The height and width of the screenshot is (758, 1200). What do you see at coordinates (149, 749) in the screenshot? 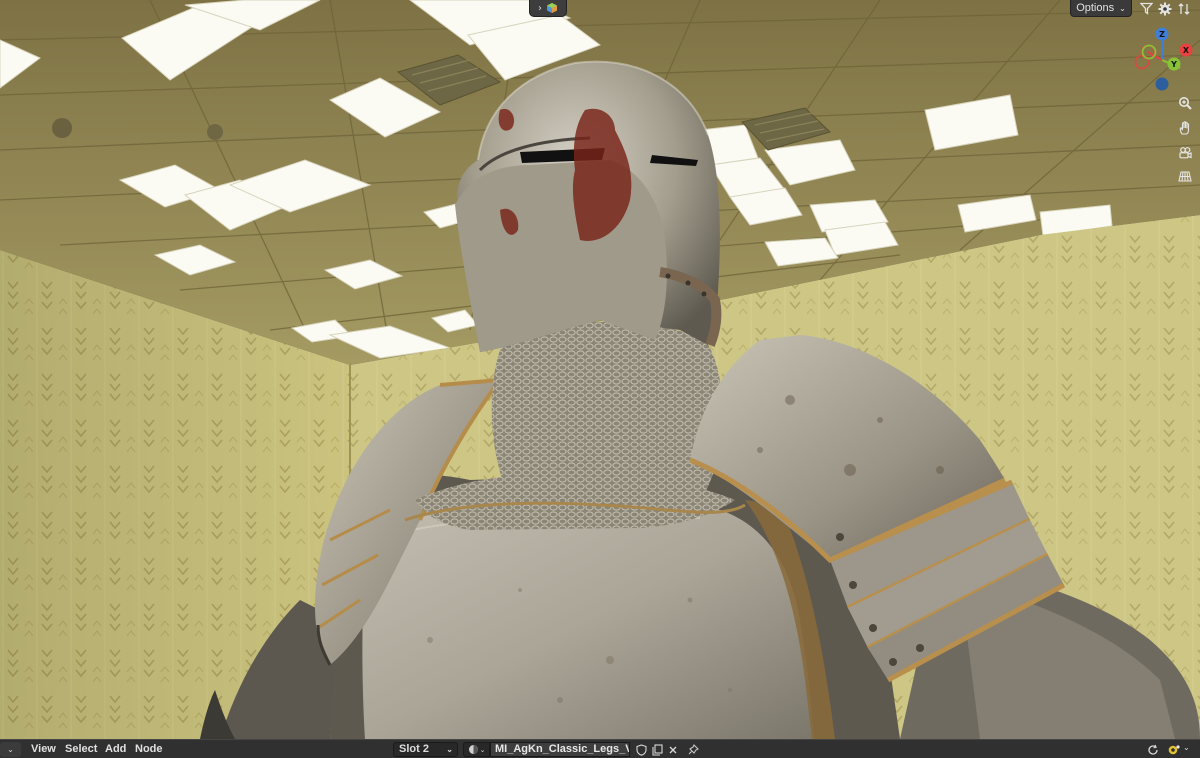
I see `menu-node: Node` at bounding box center [149, 749].